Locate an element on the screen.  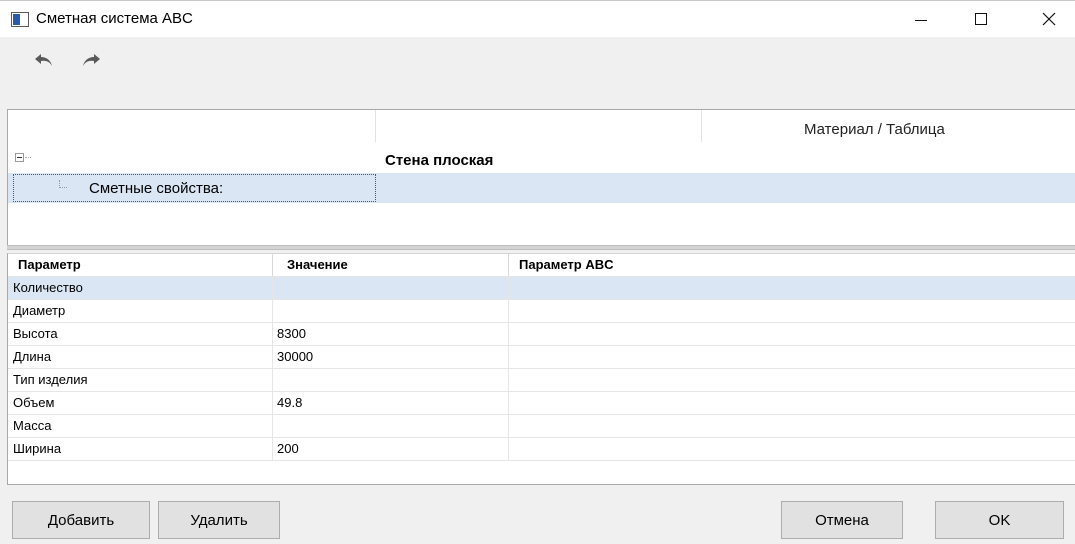
parameter-cell: Тип изделия is located at coordinates (140, 380).